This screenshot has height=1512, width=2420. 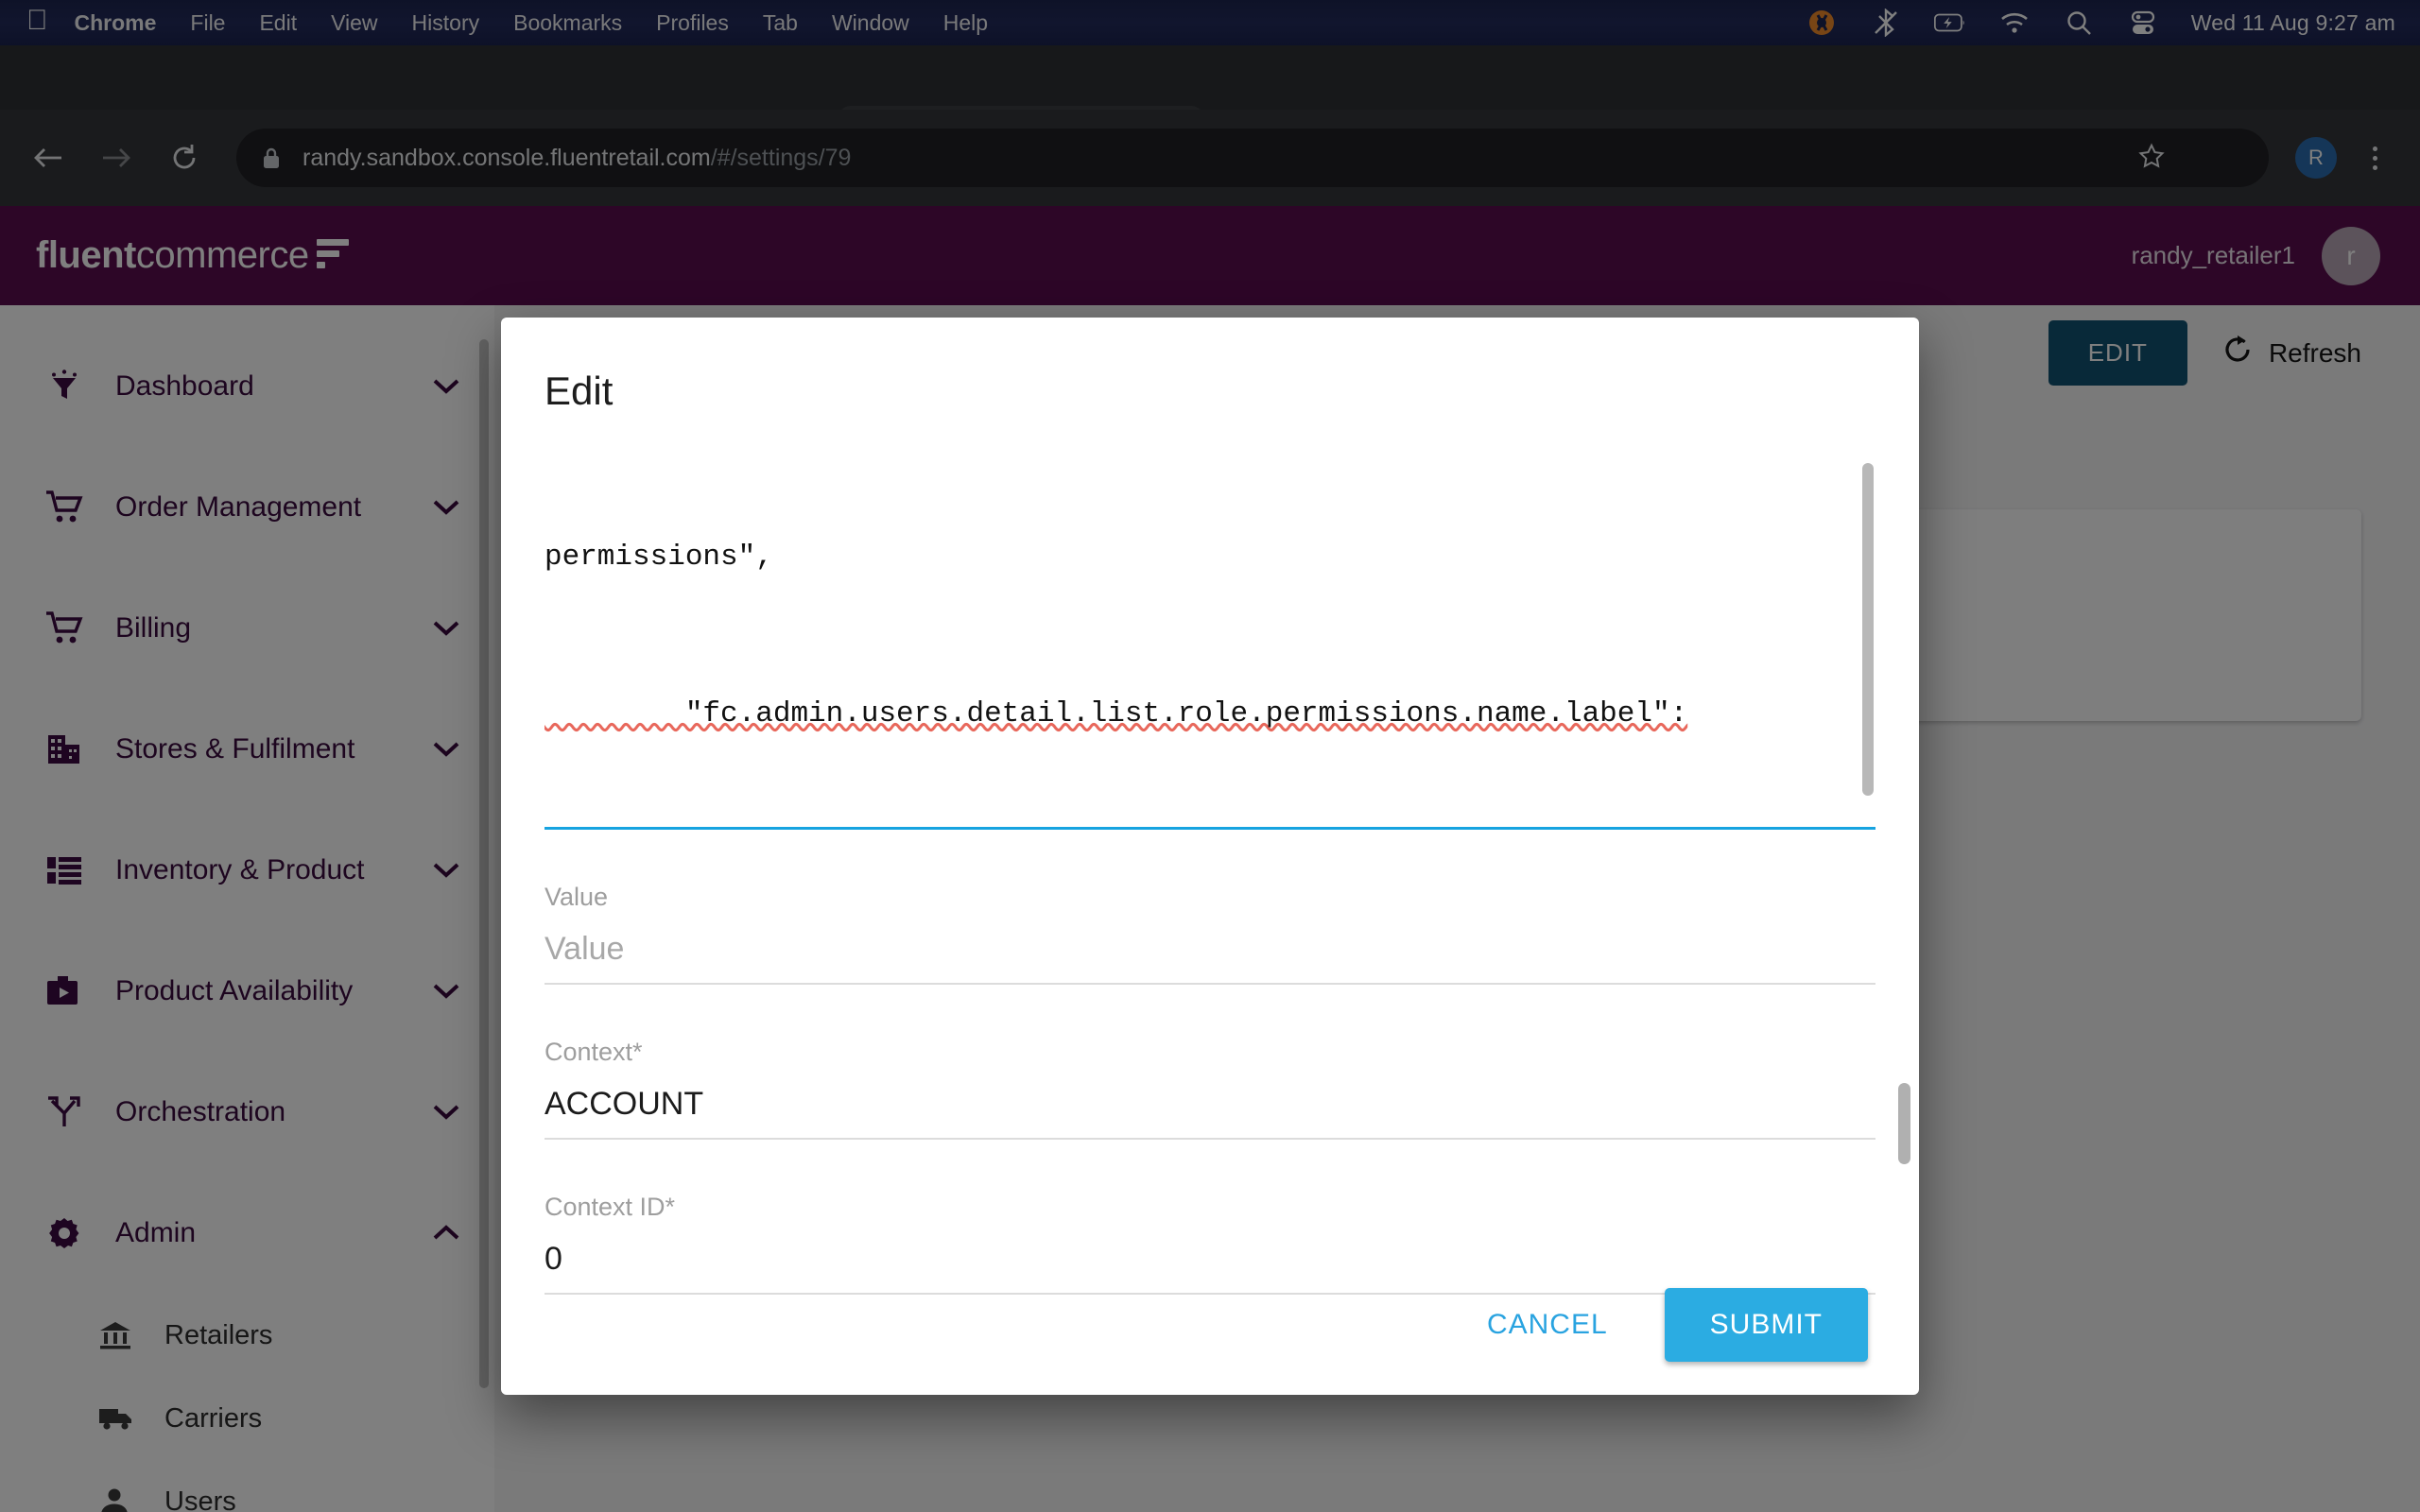 I want to click on field-input: Value, so click(x=1210, y=947).